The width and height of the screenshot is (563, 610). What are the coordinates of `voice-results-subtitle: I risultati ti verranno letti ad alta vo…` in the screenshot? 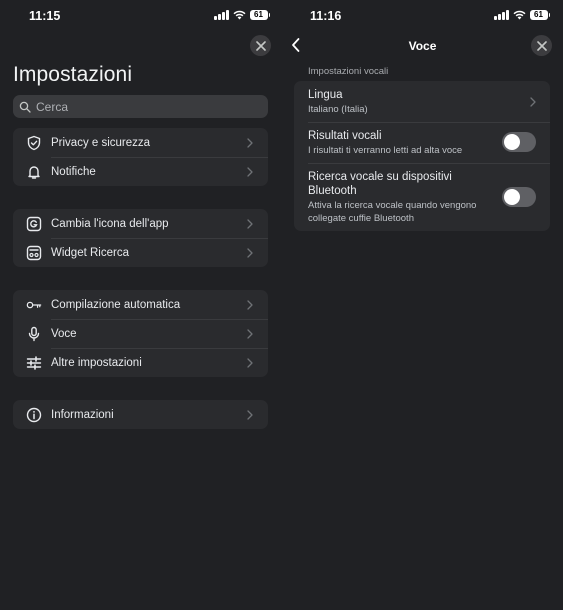 It's located at (385, 150).